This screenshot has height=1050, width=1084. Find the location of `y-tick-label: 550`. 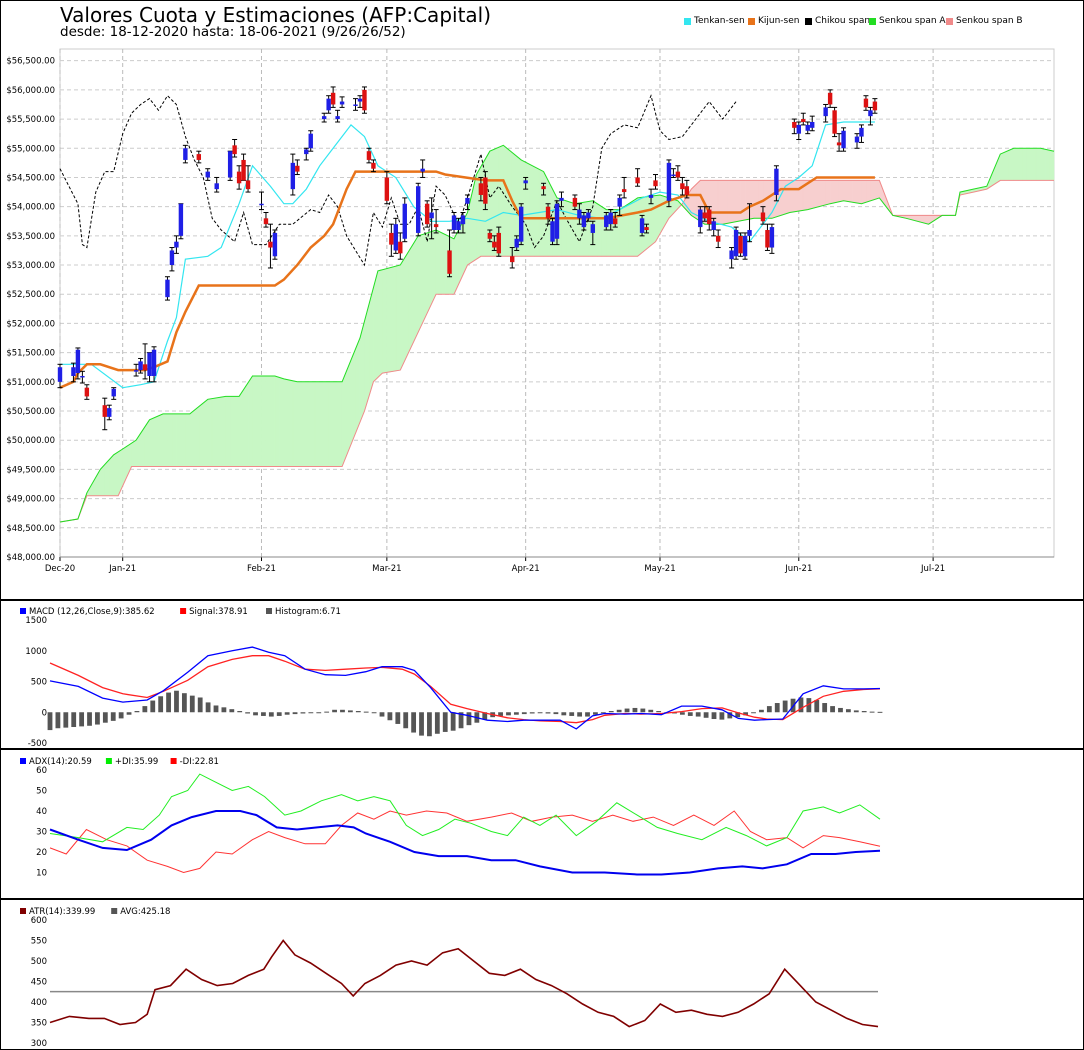

y-tick-label: 550 is located at coordinates (39, 942).